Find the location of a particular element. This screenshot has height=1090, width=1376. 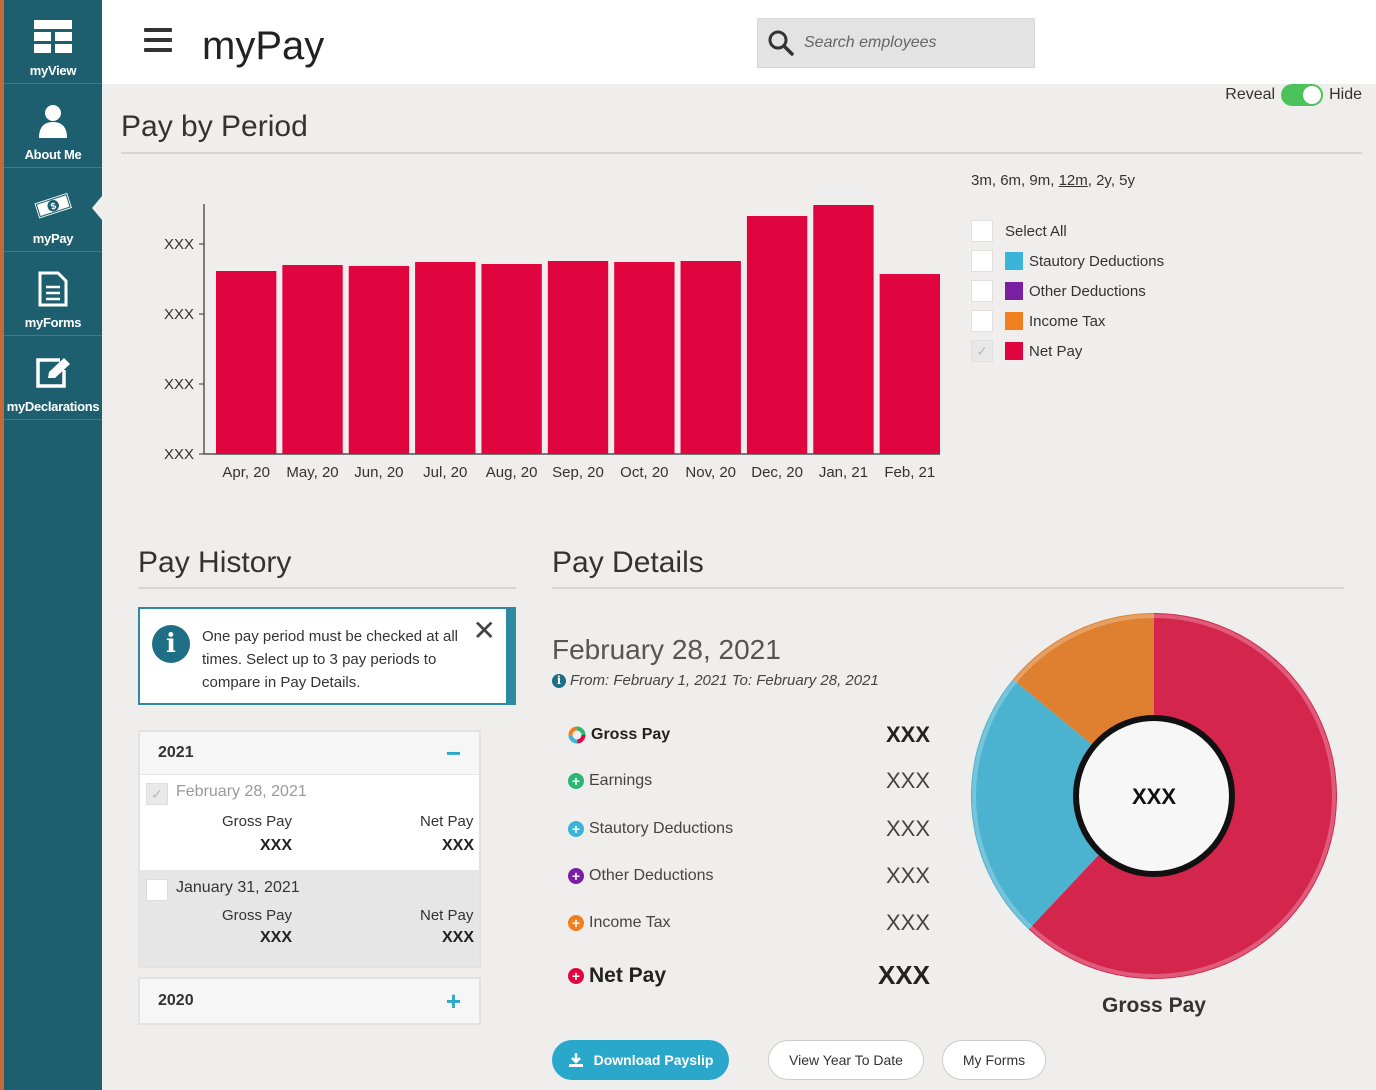

app-title: myPay is located at coordinates (263, 46).